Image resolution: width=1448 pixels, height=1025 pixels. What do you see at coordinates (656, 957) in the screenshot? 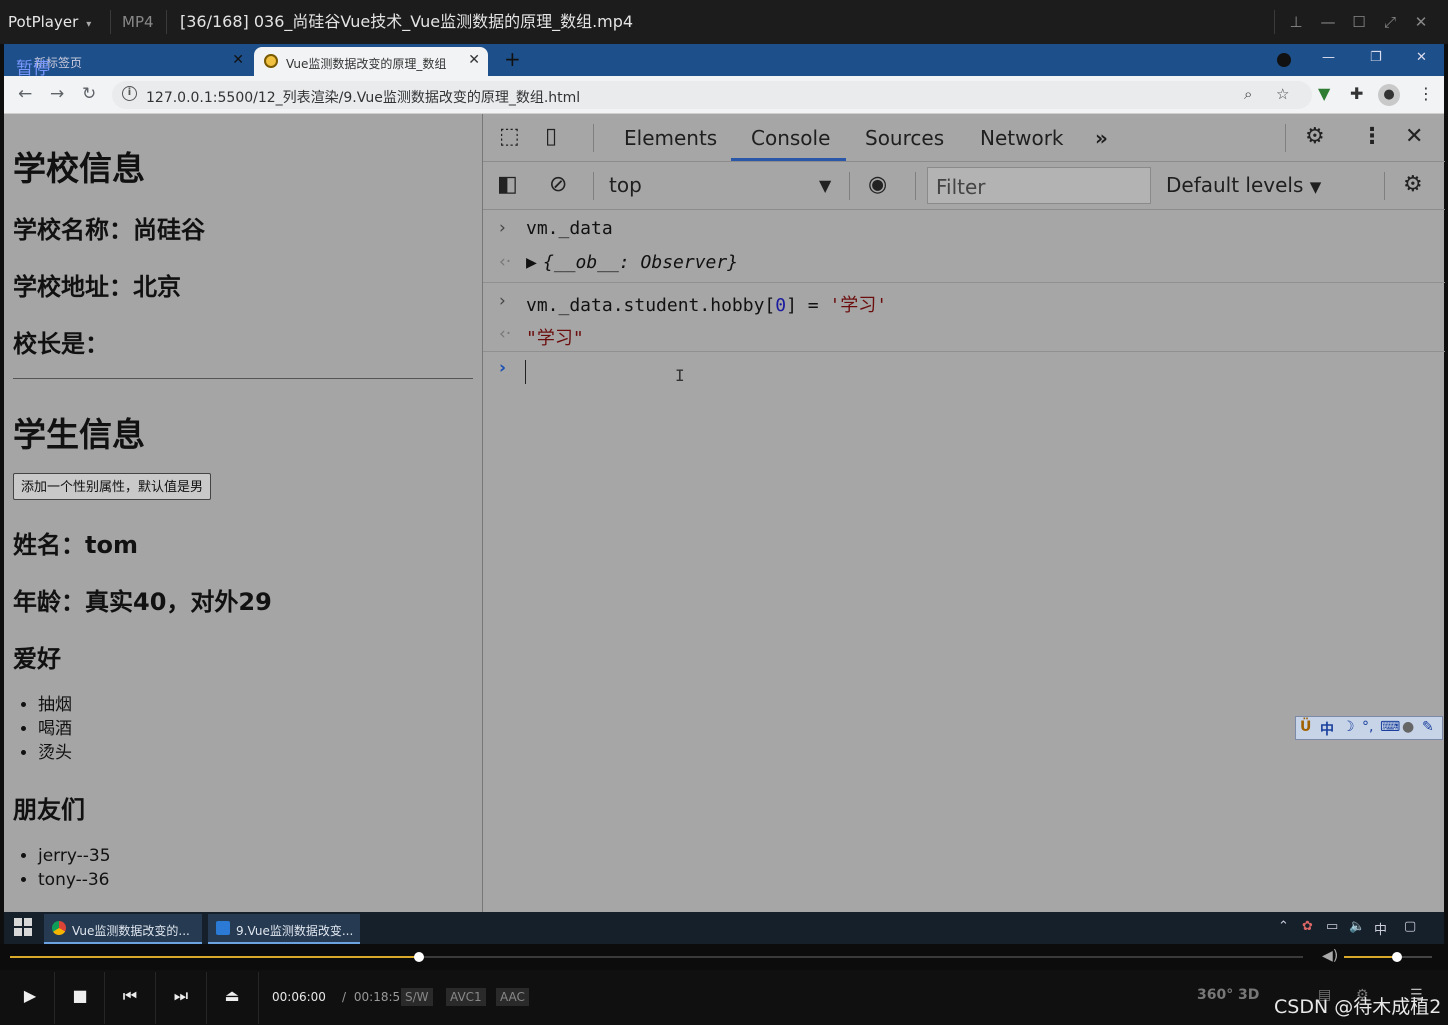
I see `seek-bar` at bounding box center [656, 957].